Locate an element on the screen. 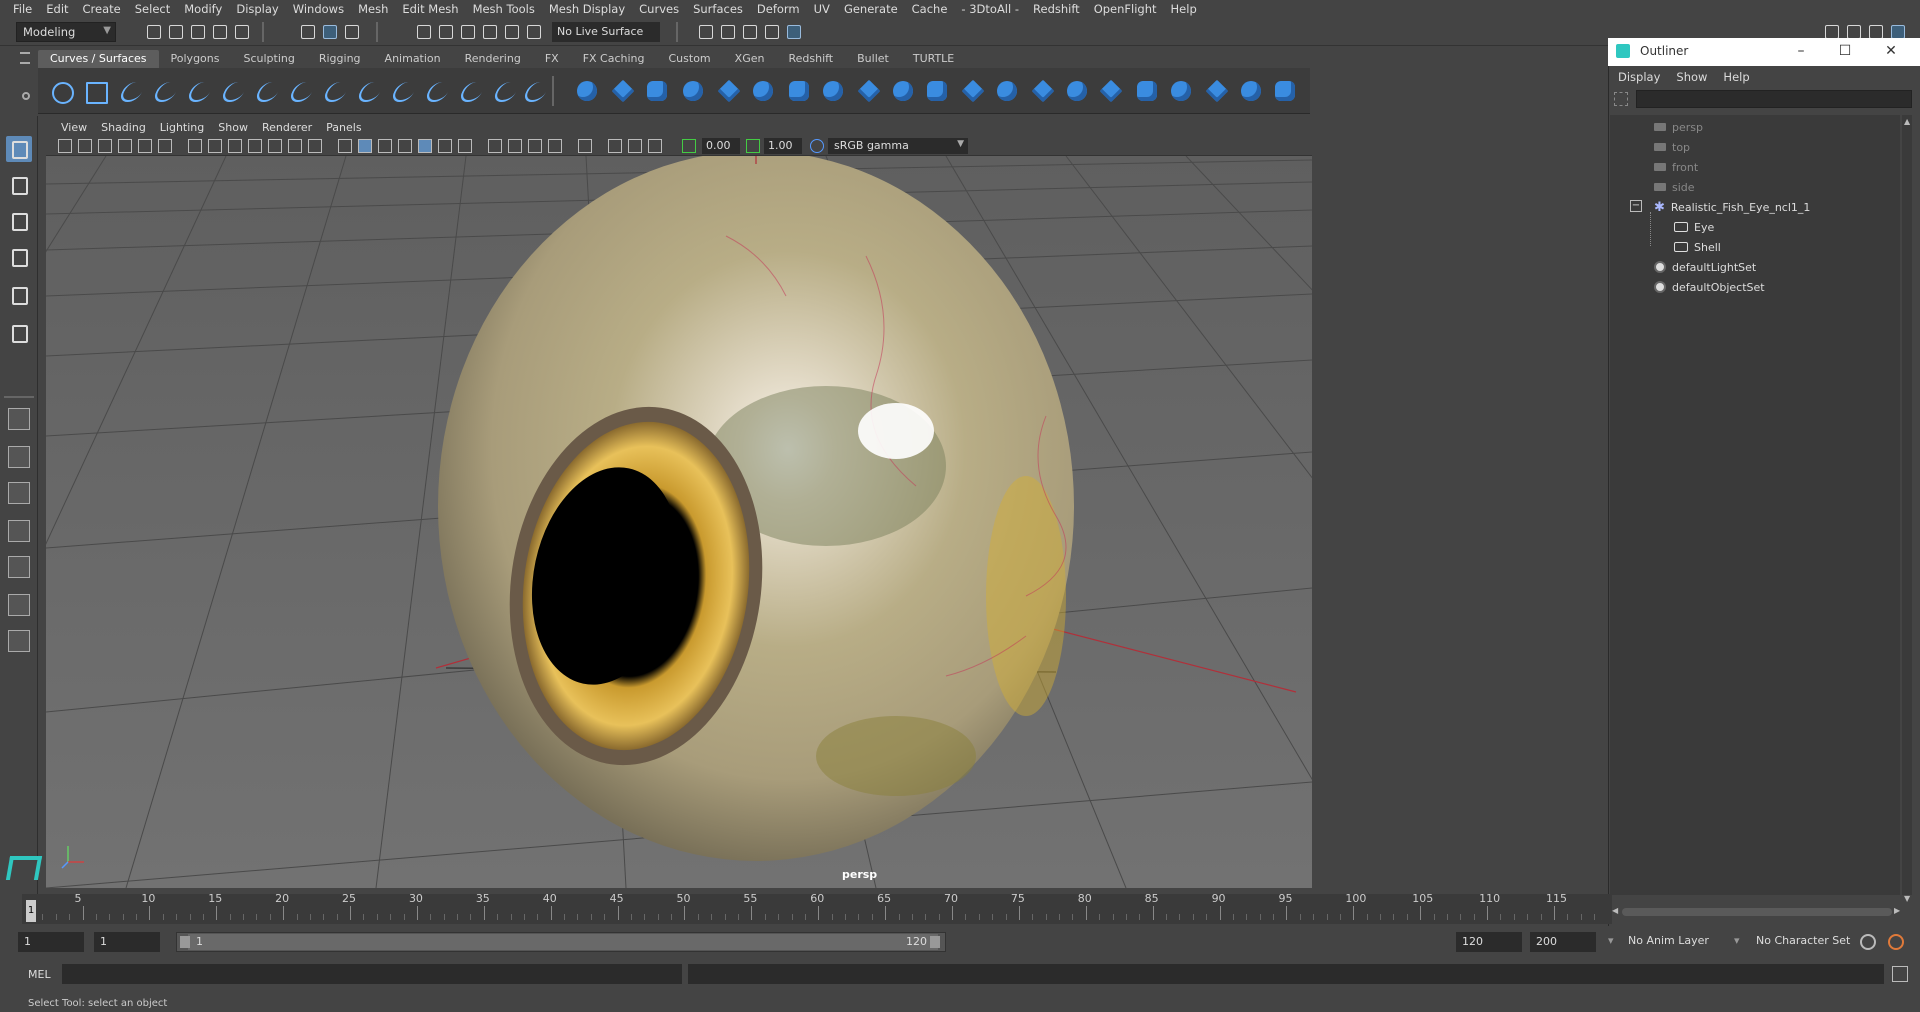  menu-item: File is located at coordinates (22, 9).